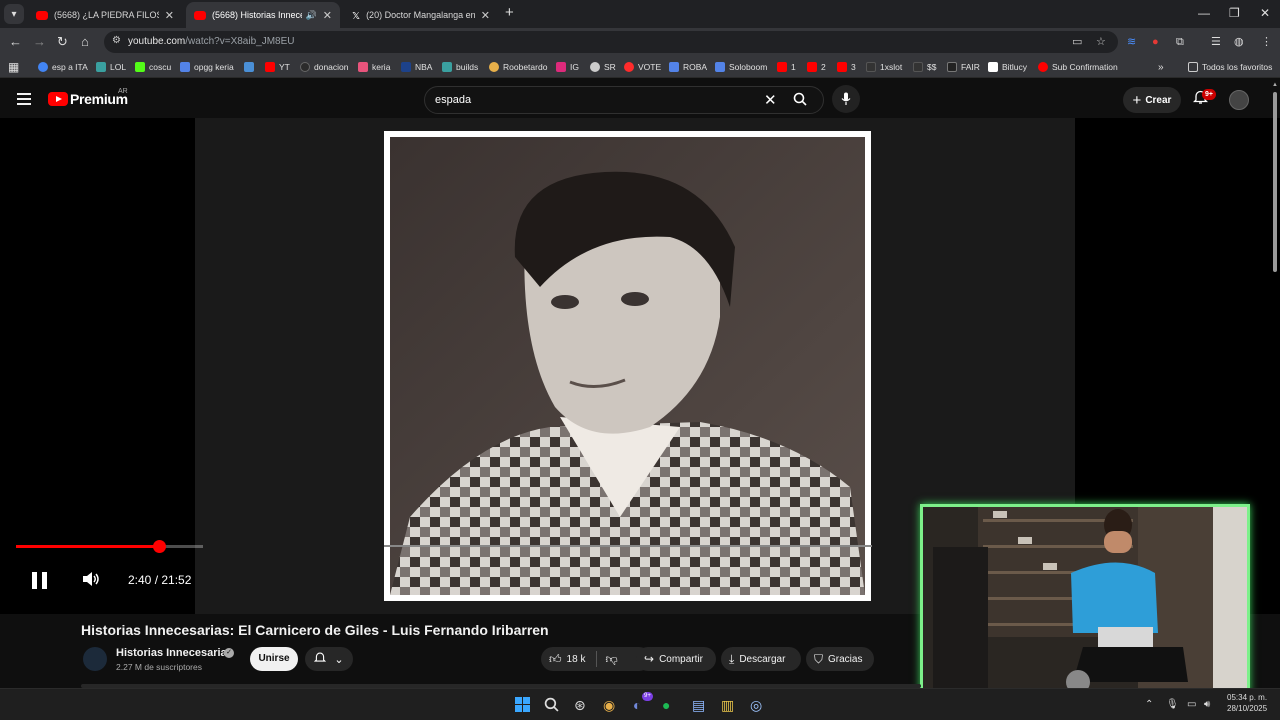 Image resolution: width=1280 pixels, height=720 pixels. I want to click on browser-menu-icon: ⋮, so click(1266, 42).